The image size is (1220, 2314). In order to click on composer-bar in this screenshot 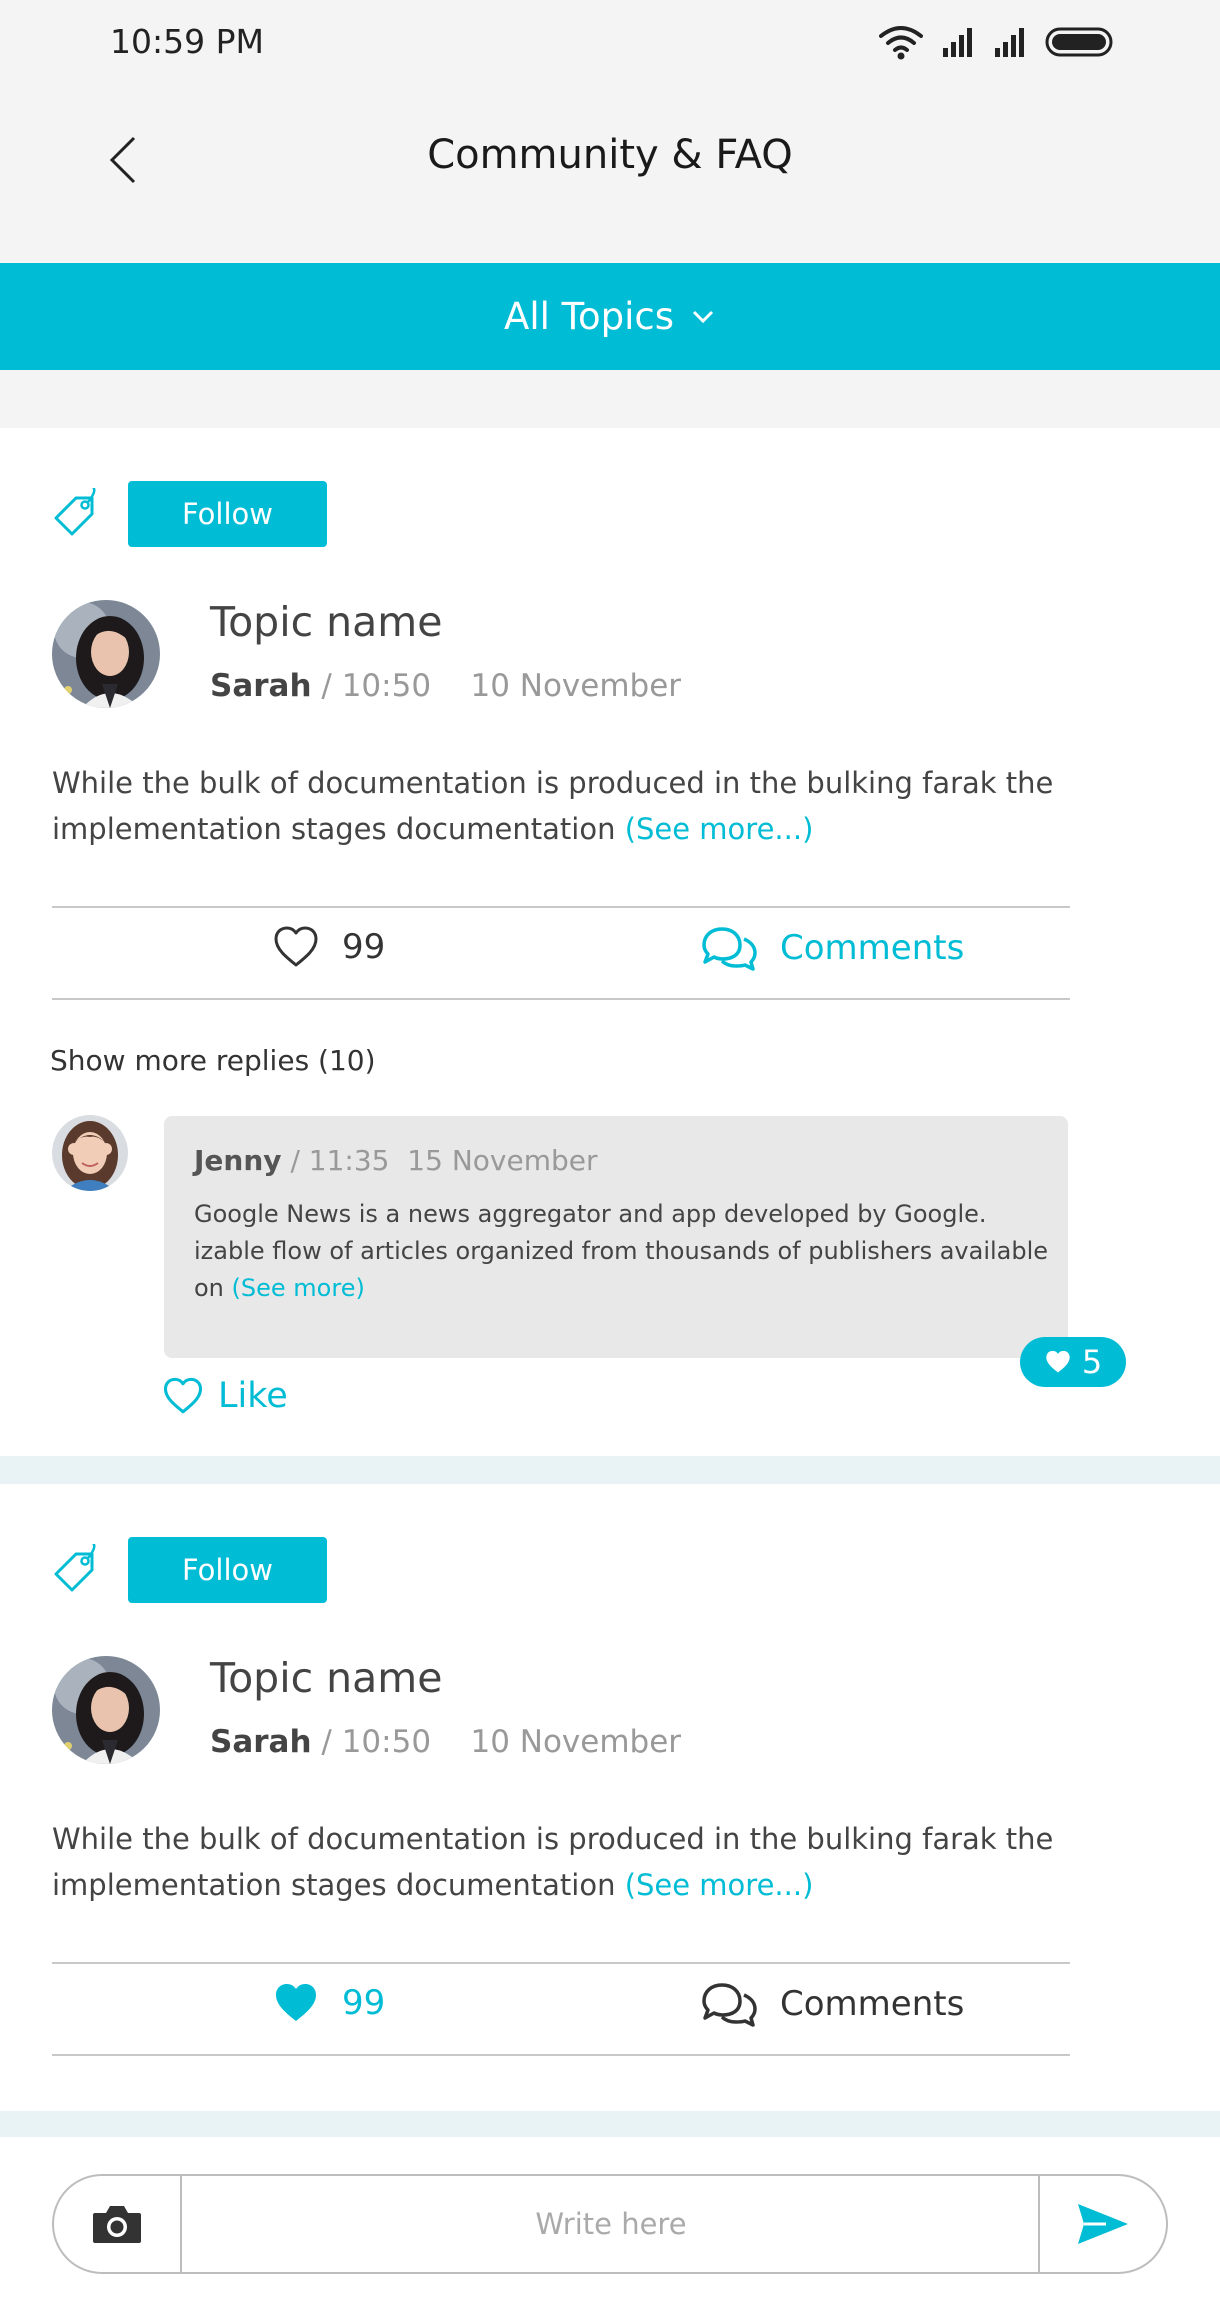, I will do `click(610, 2225)`.